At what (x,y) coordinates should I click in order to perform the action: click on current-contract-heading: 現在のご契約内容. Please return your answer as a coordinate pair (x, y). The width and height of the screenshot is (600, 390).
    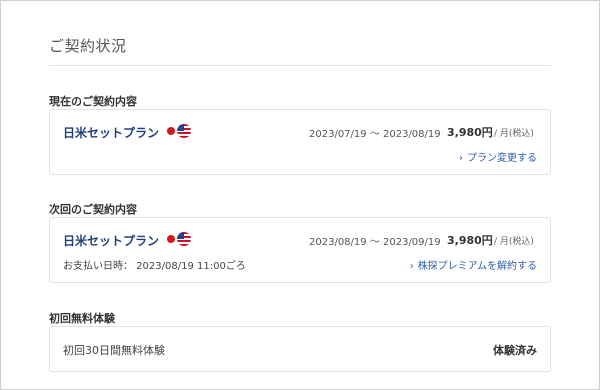
    Looking at the image, I should click on (93, 101).